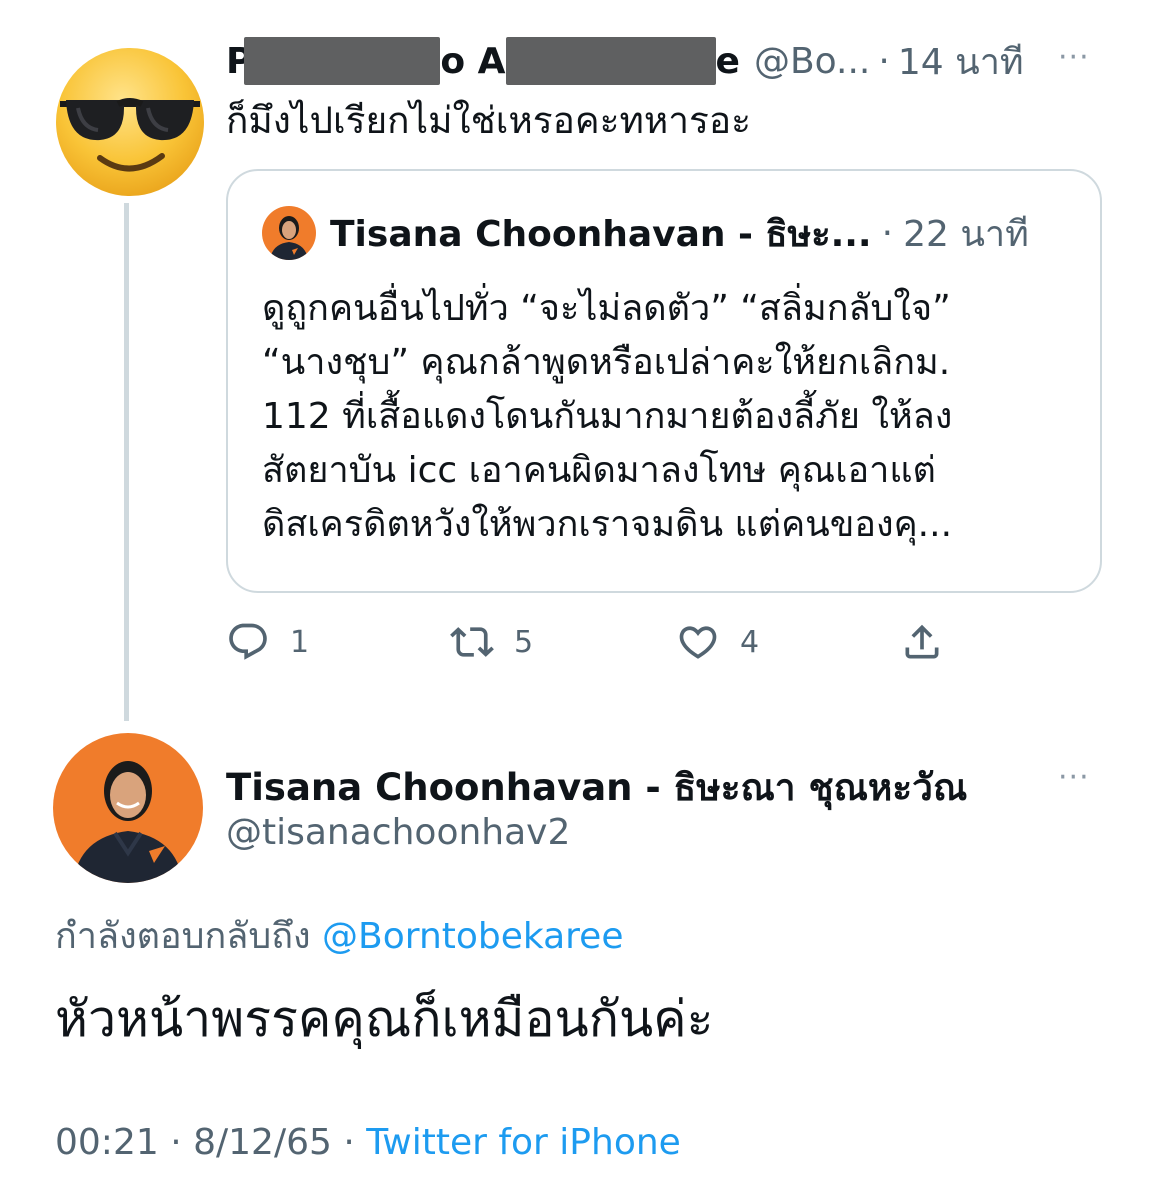 The width and height of the screenshot is (1159, 1200). What do you see at coordinates (1074, 777) in the screenshot?
I see `main-more-icon: ···` at bounding box center [1074, 777].